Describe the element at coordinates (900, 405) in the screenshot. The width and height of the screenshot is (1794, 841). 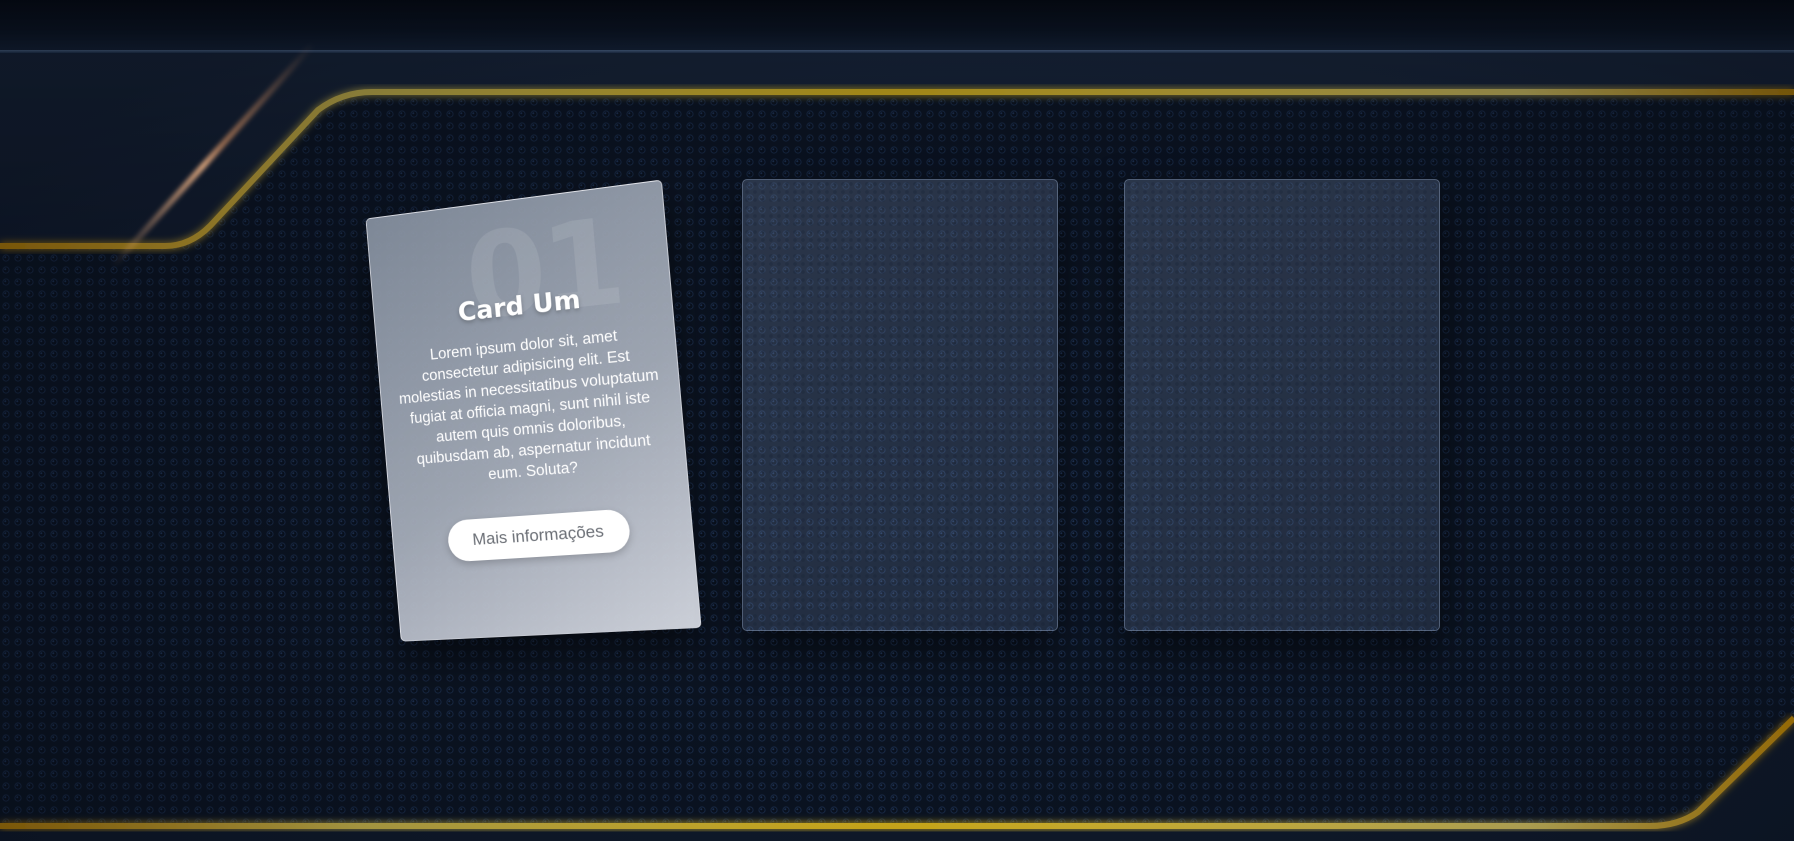
I see `card-two` at that location.